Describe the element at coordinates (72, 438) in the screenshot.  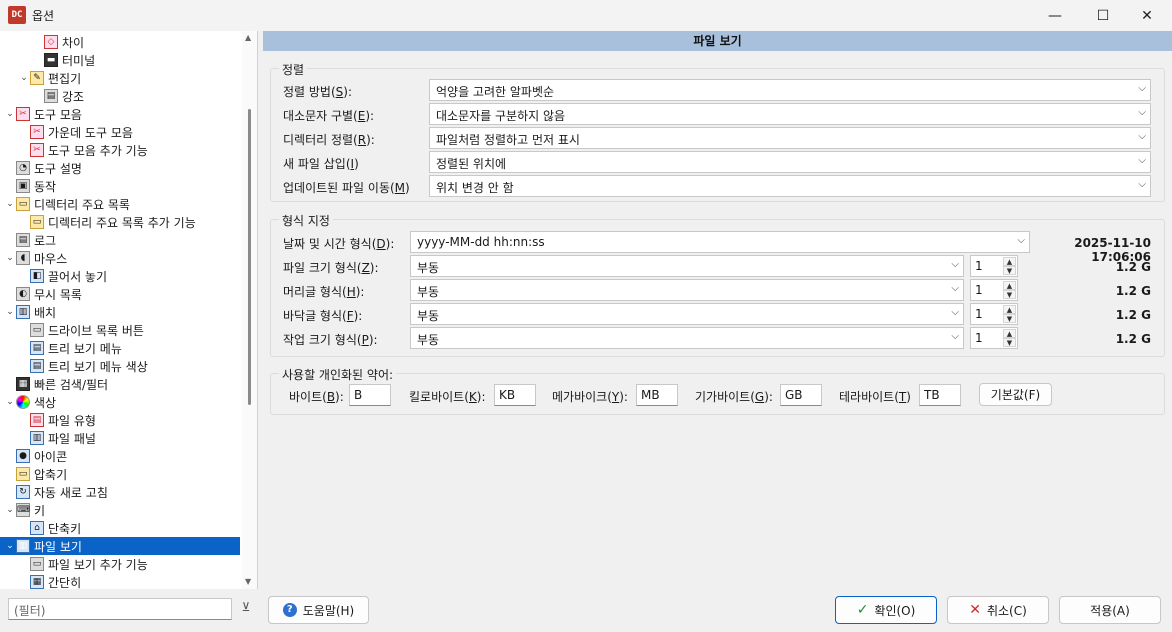
I see `tree-item-label: 파일 패널` at that location.